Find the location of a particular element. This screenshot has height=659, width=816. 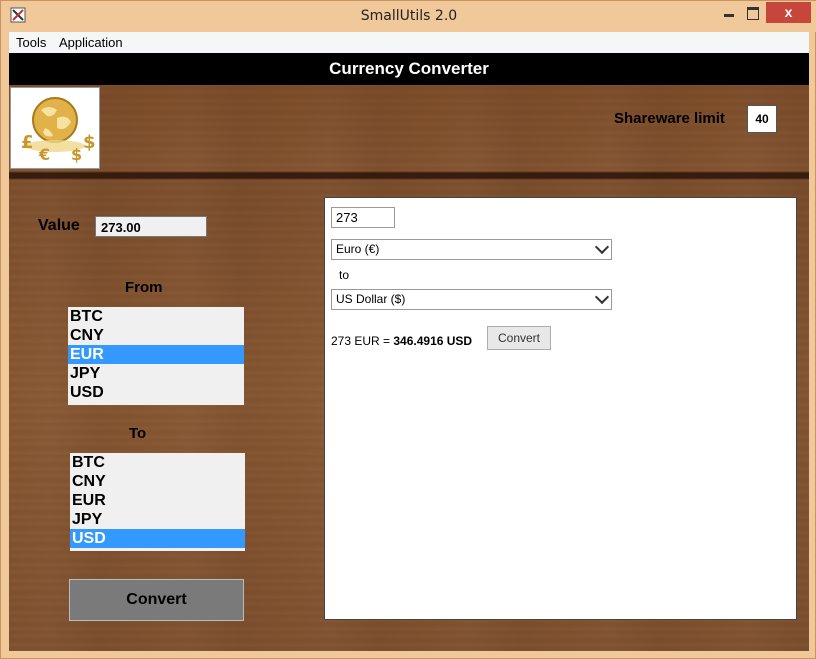

amount-input: 273 is located at coordinates (363, 217).